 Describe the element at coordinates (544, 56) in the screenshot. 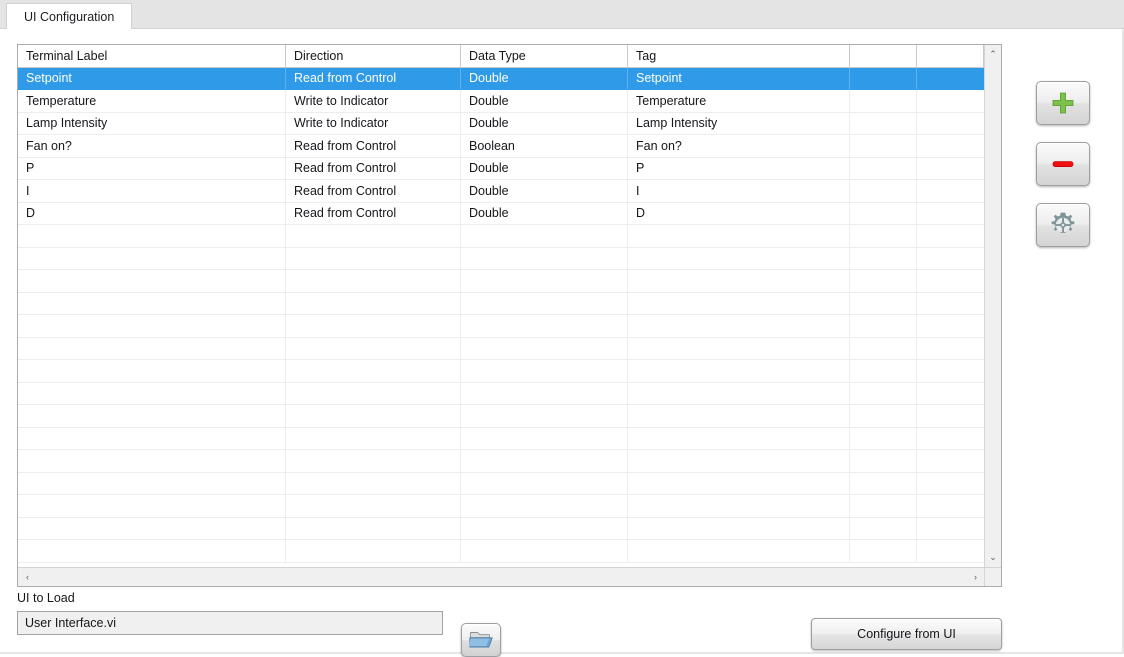

I see `column-header-data-type: Data Type` at that location.